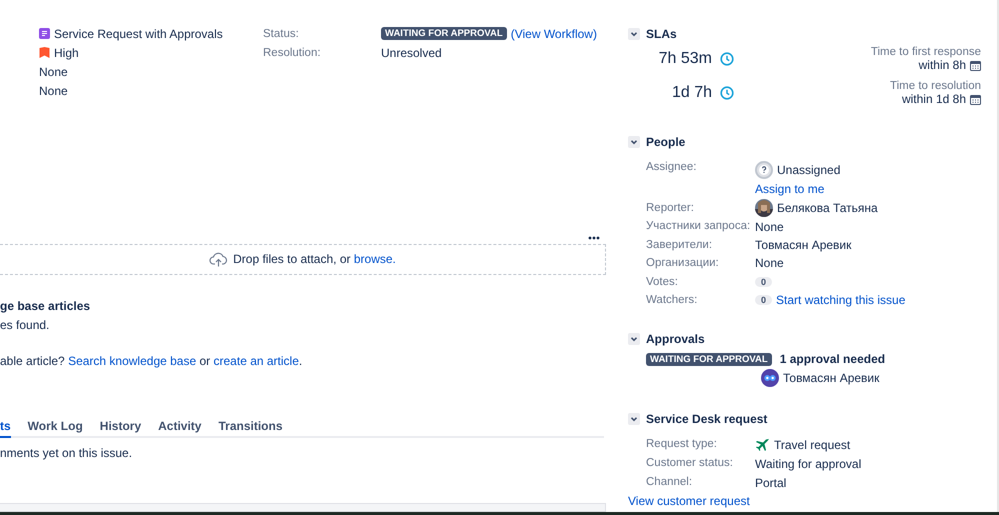 This screenshot has height=515, width=999. Describe the element at coordinates (44, 52) in the screenshot. I see `priority-icon` at that location.